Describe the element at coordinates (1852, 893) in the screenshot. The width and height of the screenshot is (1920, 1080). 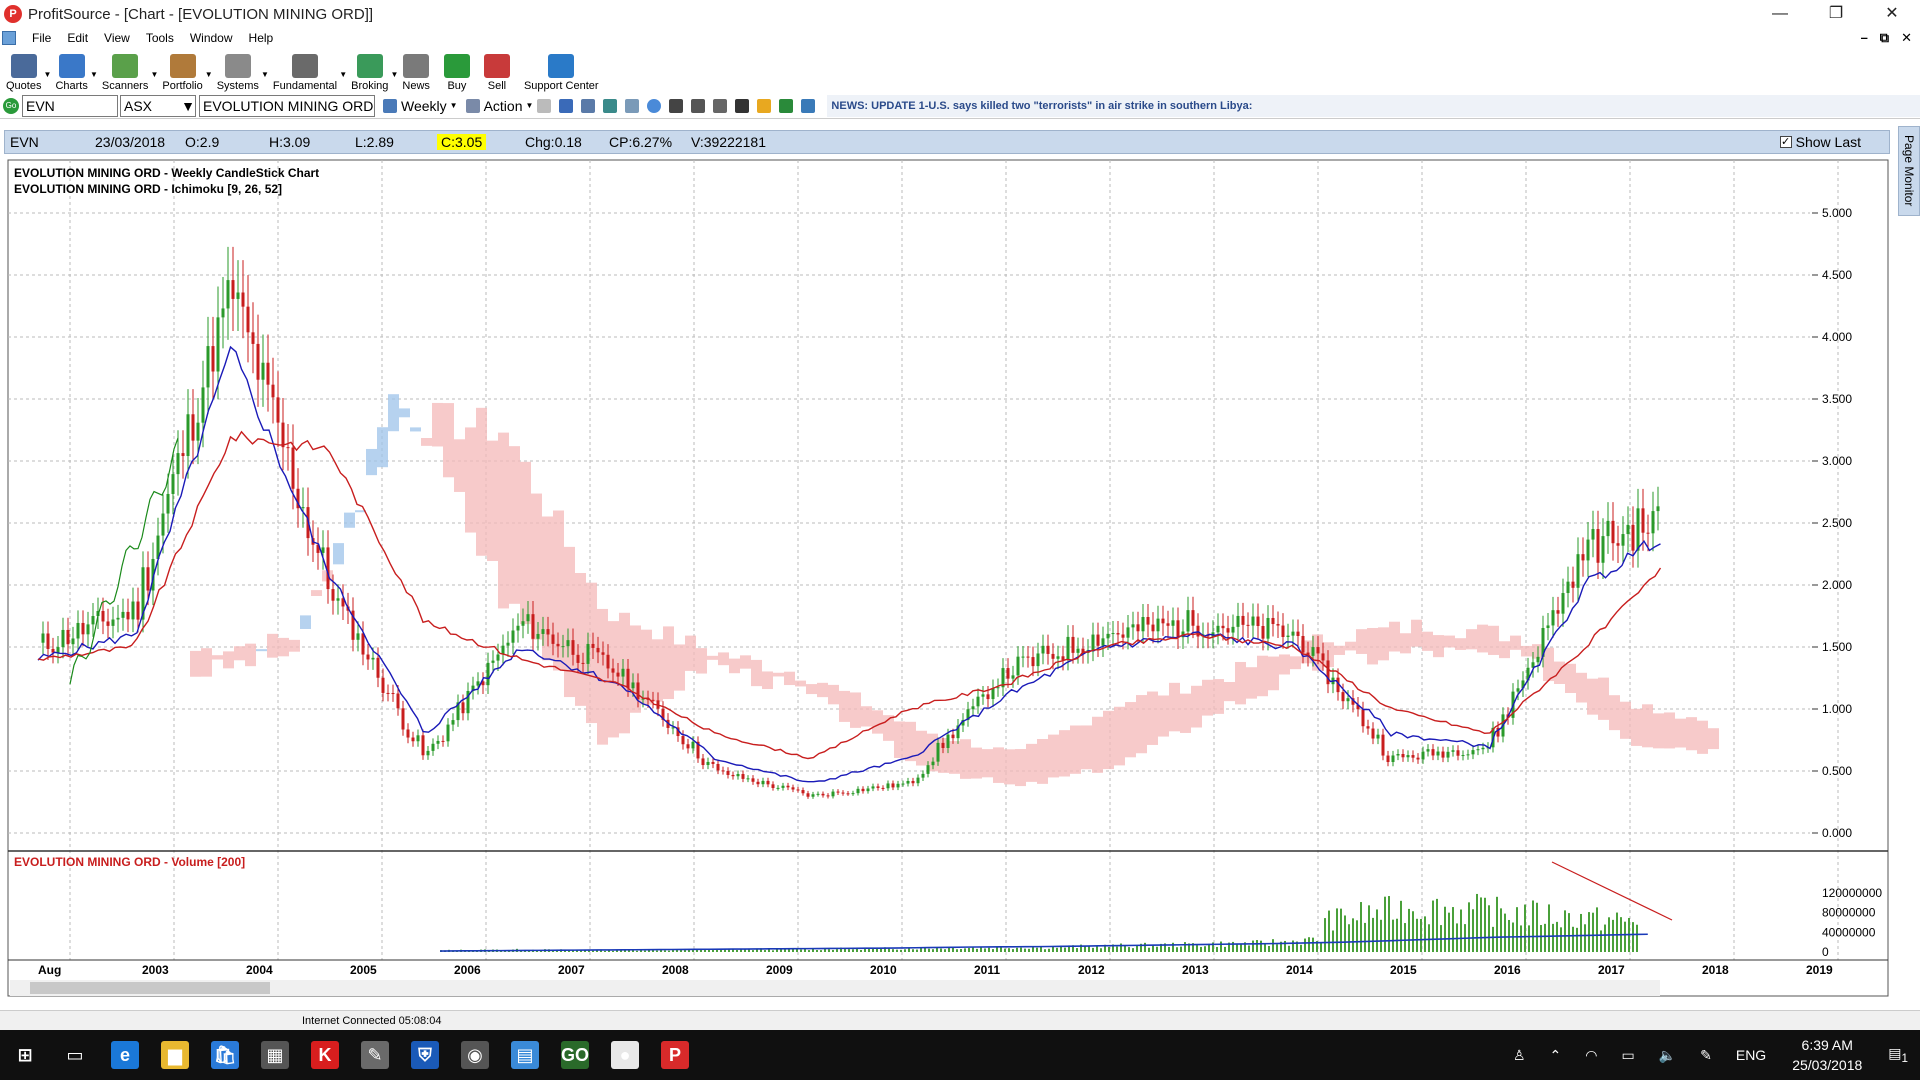
I see `volume-tick-label: 120000000` at that location.